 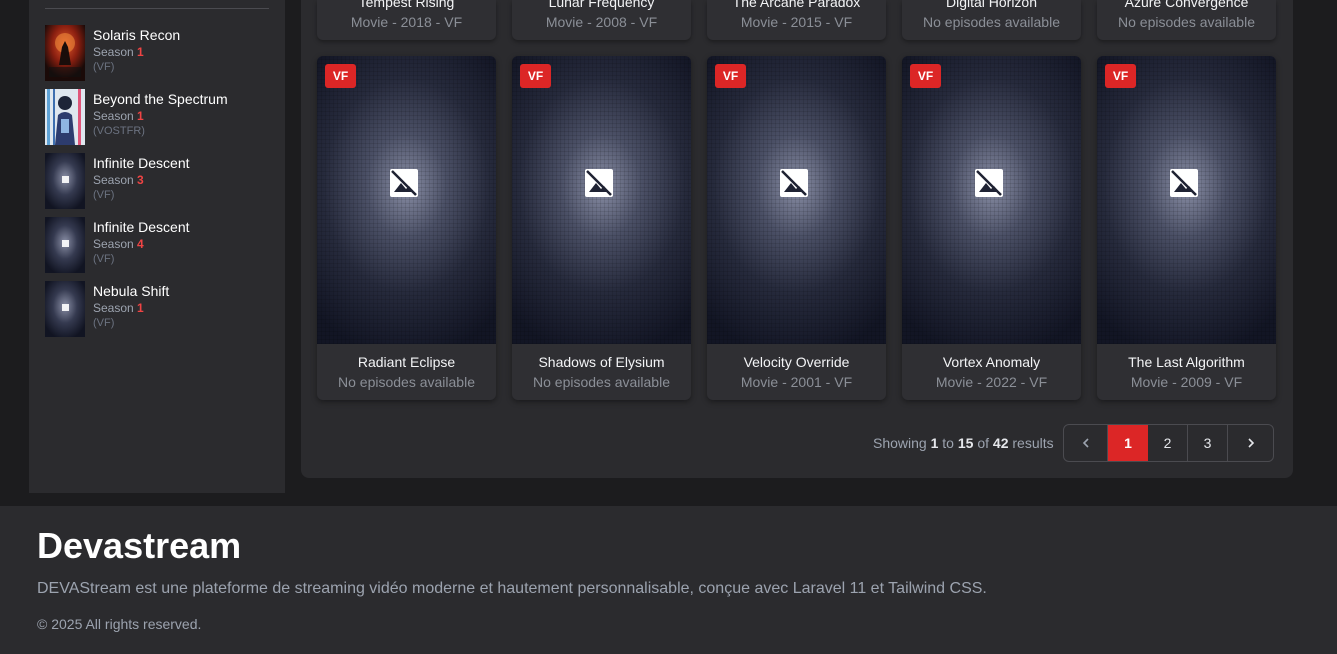 What do you see at coordinates (118, 180) in the screenshot?
I see `sidebar-item-season: Season 3` at bounding box center [118, 180].